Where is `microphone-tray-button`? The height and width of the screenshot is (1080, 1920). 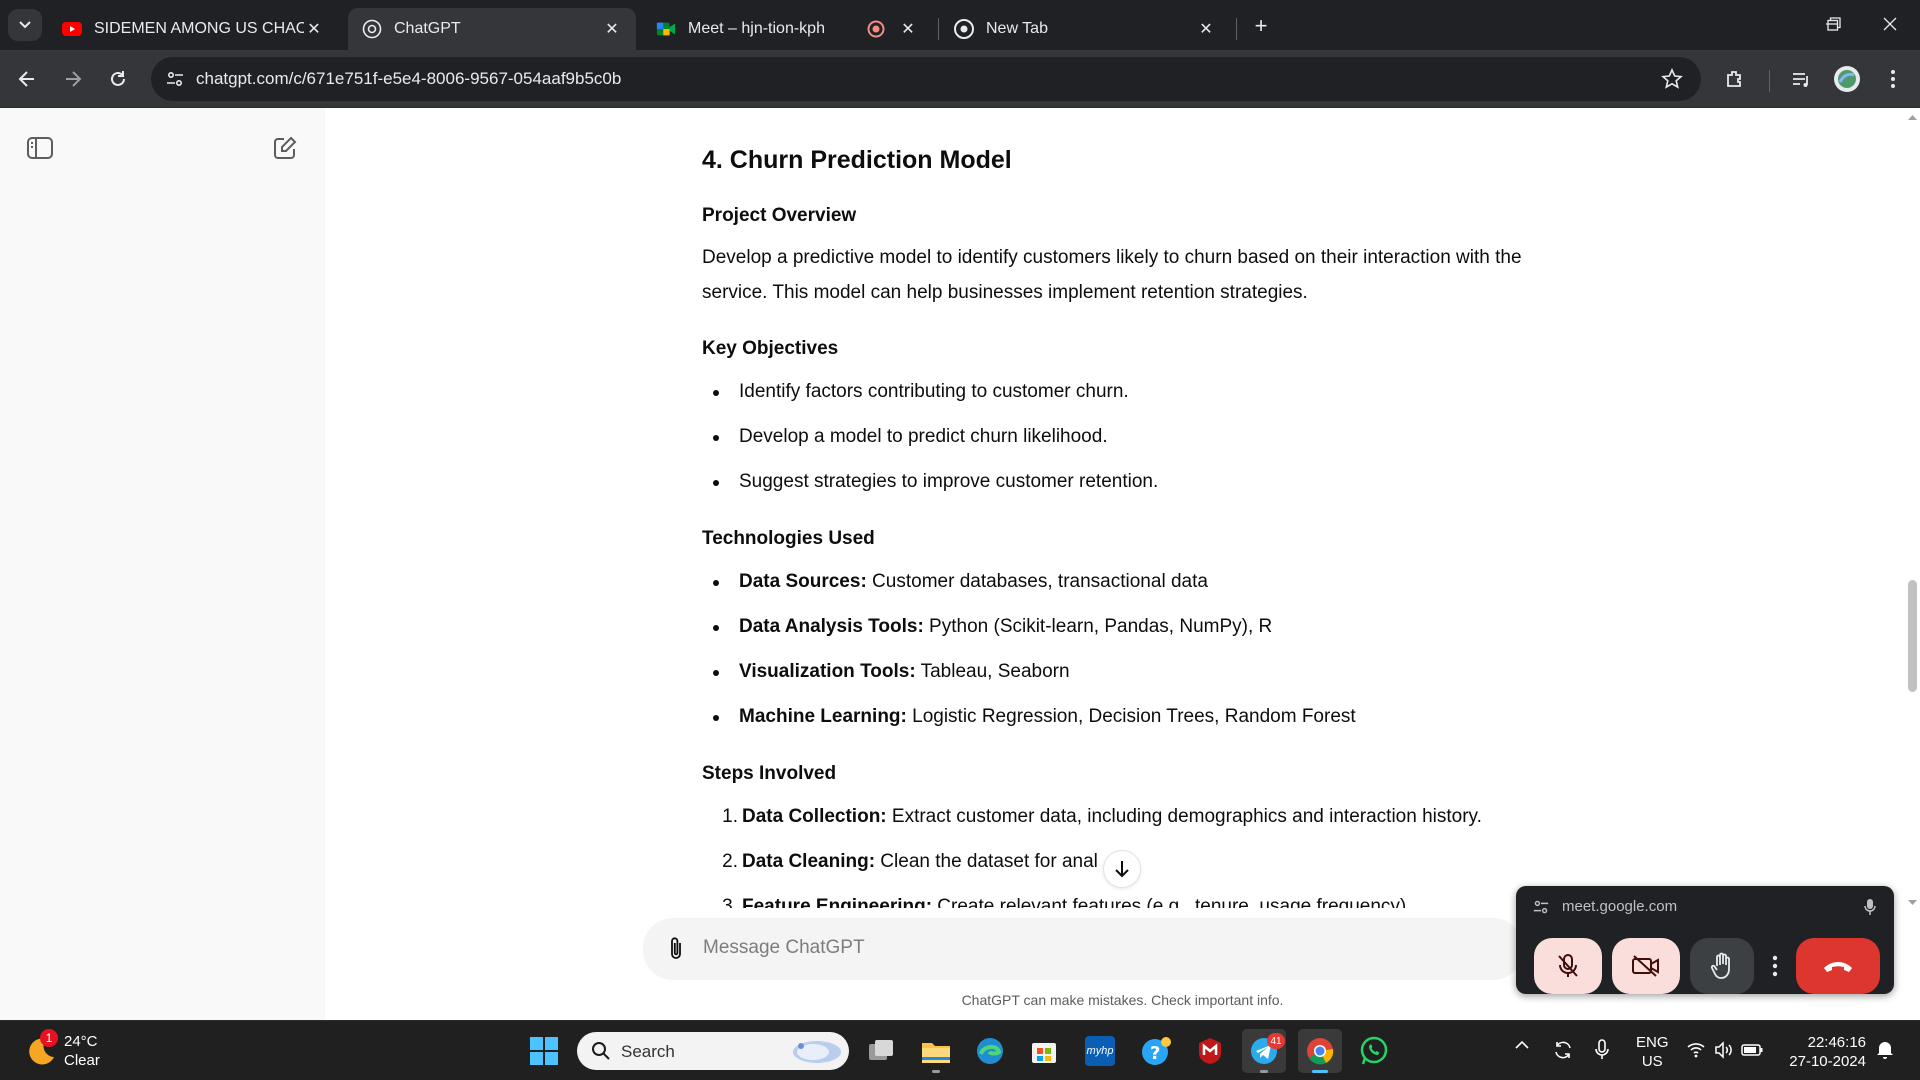
microphone-tray-button is located at coordinates (1602, 1052).